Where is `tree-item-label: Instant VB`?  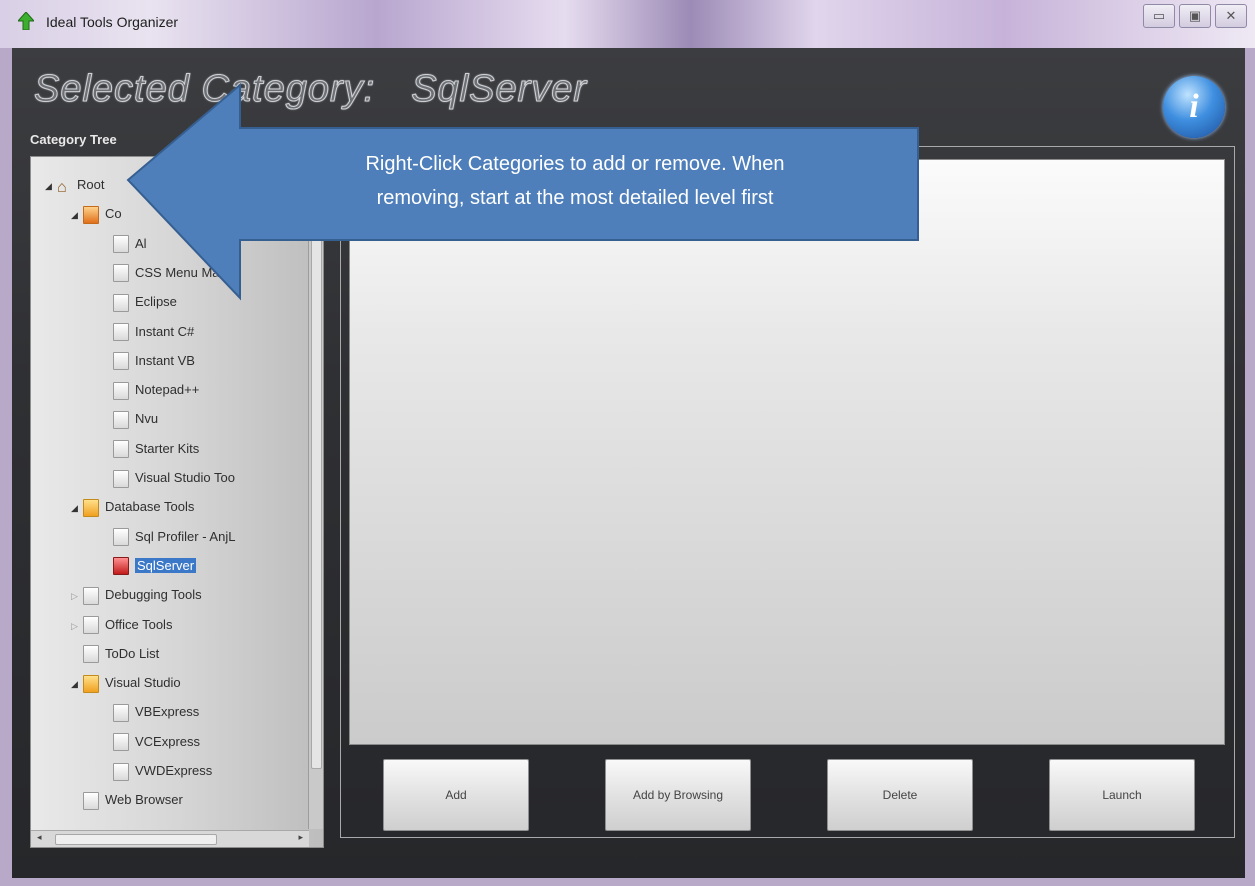 tree-item-label: Instant VB is located at coordinates (165, 360).